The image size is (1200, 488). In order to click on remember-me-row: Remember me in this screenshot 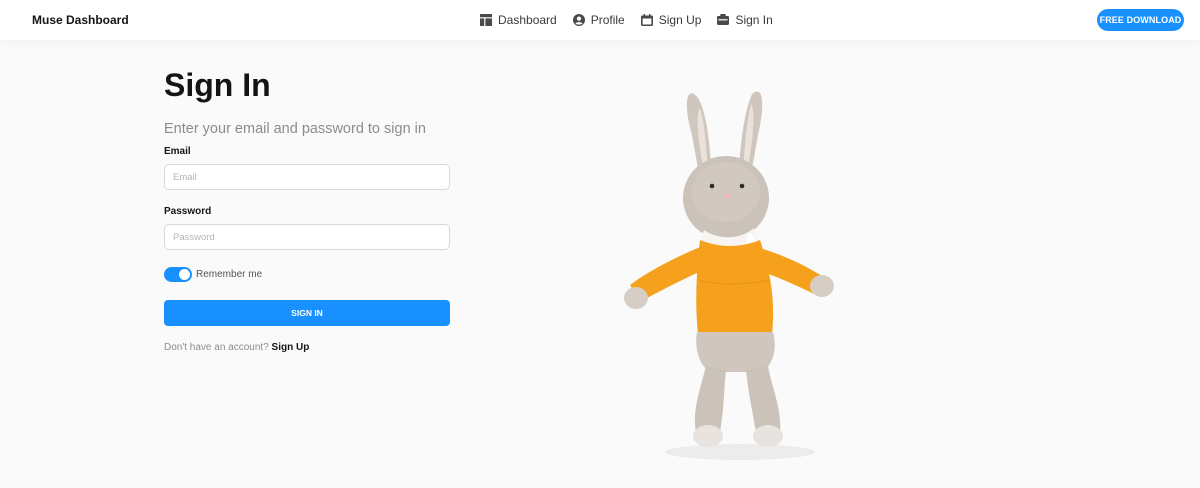, I will do `click(213, 274)`.